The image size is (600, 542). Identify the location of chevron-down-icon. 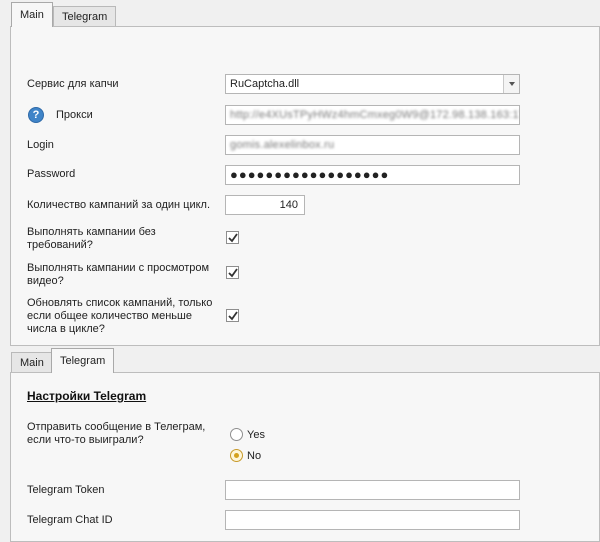
(511, 84).